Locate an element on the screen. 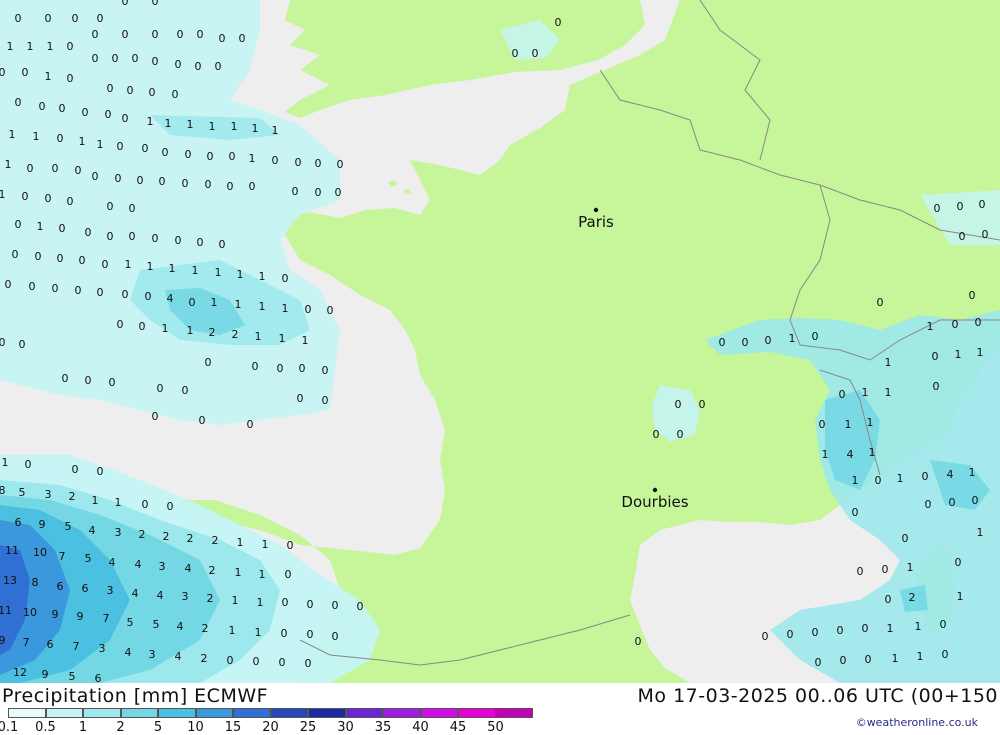 Image resolution: width=1000 pixels, height=735 pixels. svg-text: 6 is located at coordinates (18, 522).